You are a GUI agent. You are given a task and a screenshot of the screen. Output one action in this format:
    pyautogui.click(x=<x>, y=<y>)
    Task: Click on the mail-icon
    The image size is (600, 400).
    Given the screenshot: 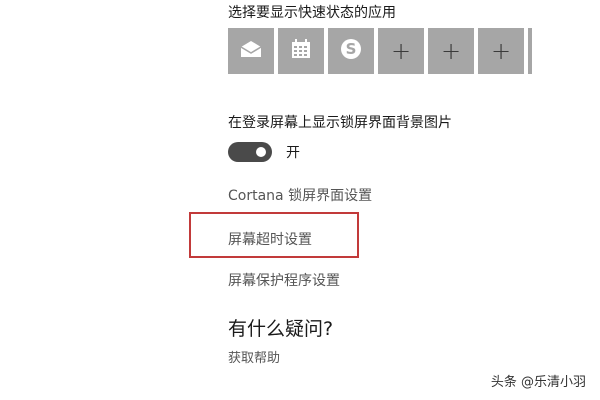 What is the action you would take?
    pyautogui.click(x=251, y=51)
    